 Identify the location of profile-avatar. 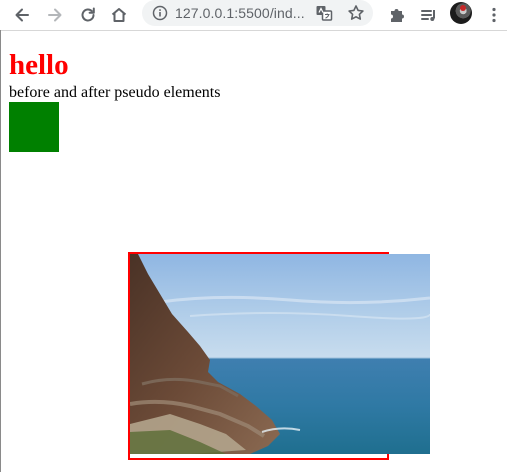
(461, 13).